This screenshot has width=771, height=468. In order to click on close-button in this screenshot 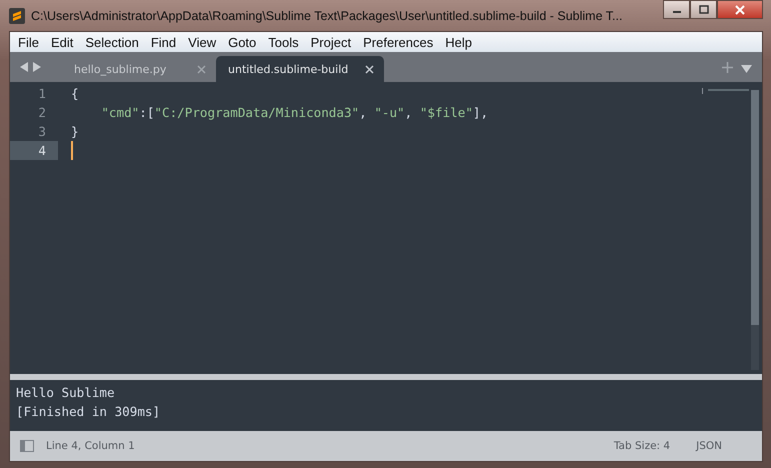, I will do `click(740, 9)`.